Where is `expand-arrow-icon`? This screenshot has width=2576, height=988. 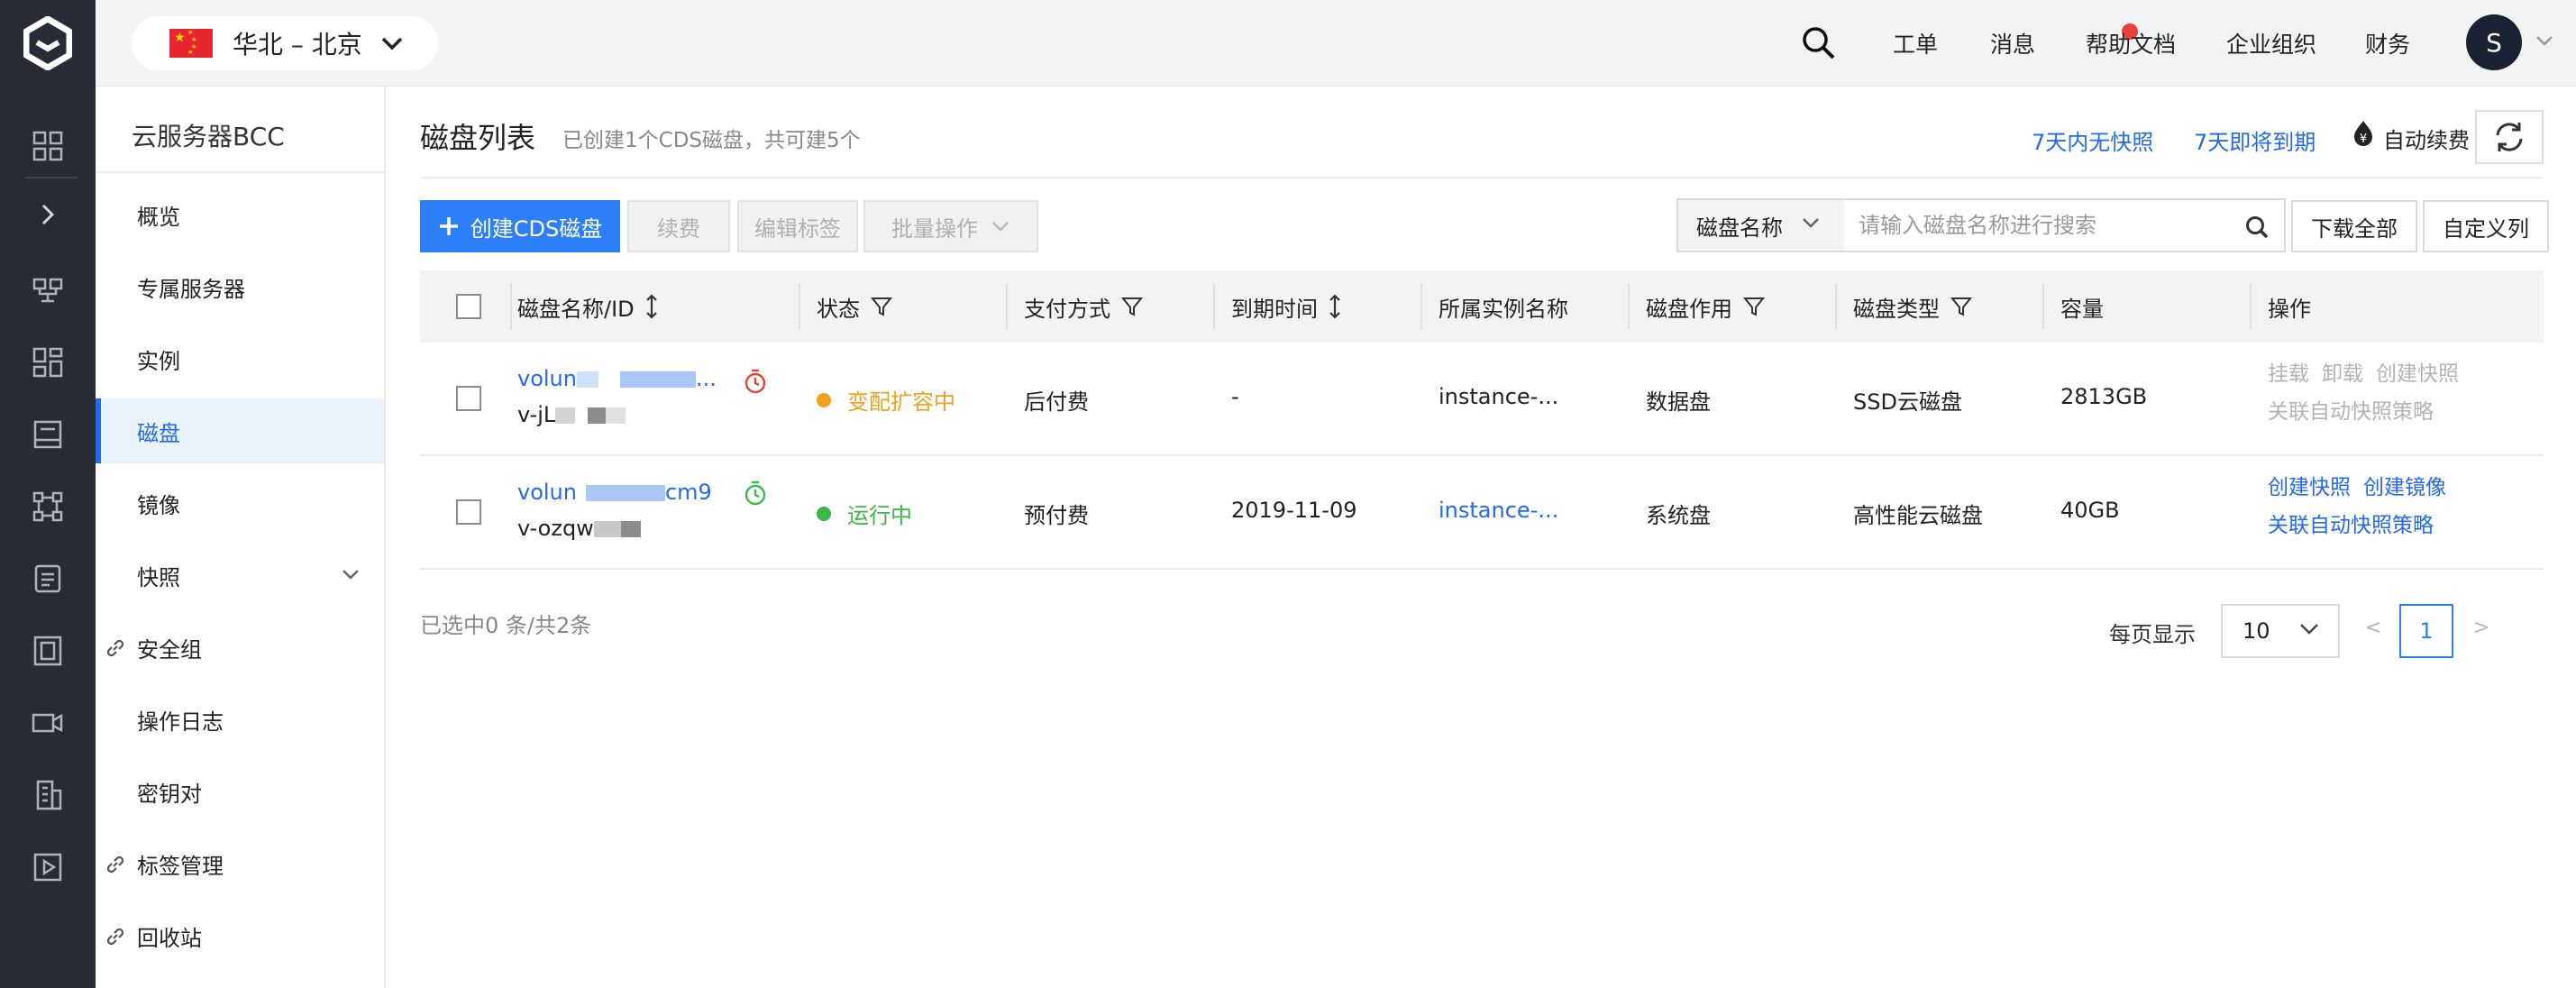
expand-arrow-icon is located at coordinates (48, 214).